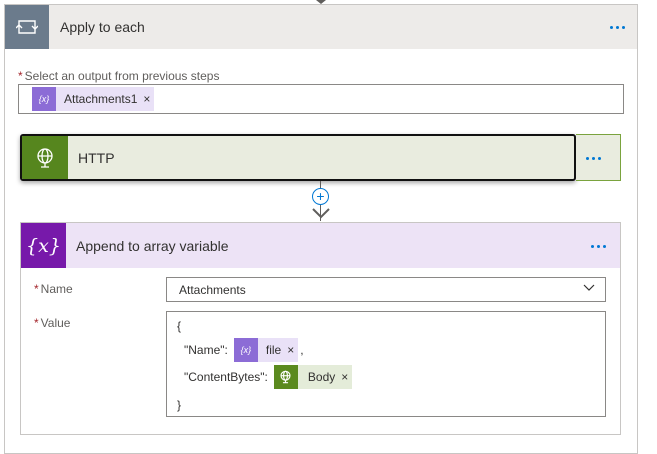 Image resolution: width=657 pixels, height=454 pixels. I want to click on chevron-down-icon, so click(589, 287).